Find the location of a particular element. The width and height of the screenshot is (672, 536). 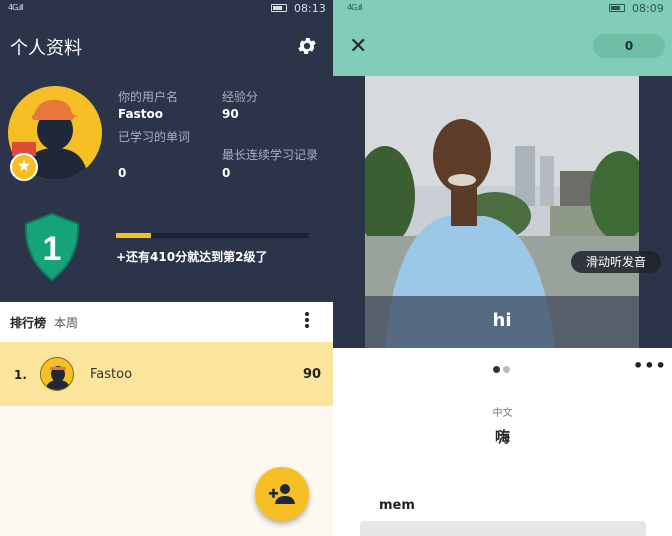

person-add-icon is located at coordinates (282, 494).